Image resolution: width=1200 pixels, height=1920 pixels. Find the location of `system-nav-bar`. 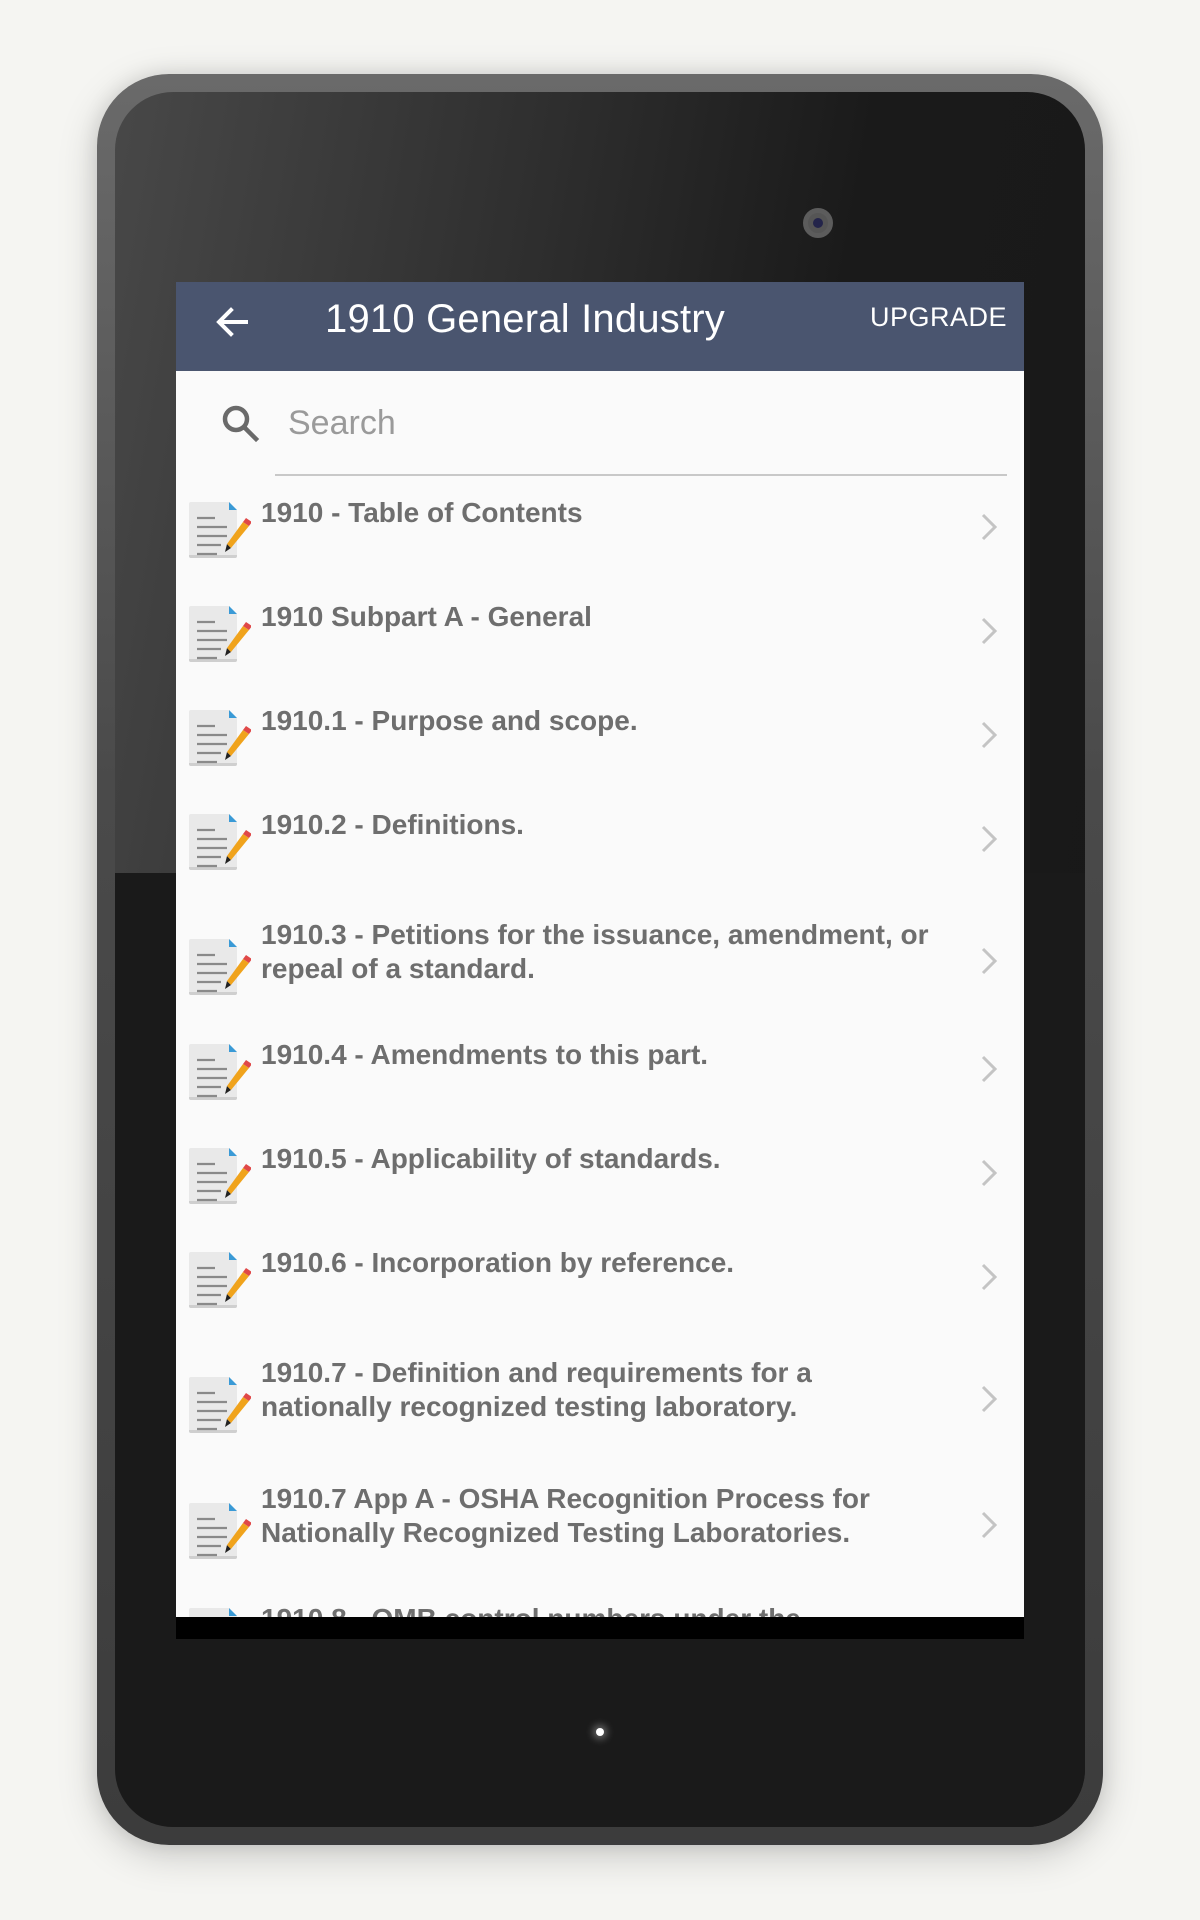

system-nav-bar is located at coordinates (600, 1628).